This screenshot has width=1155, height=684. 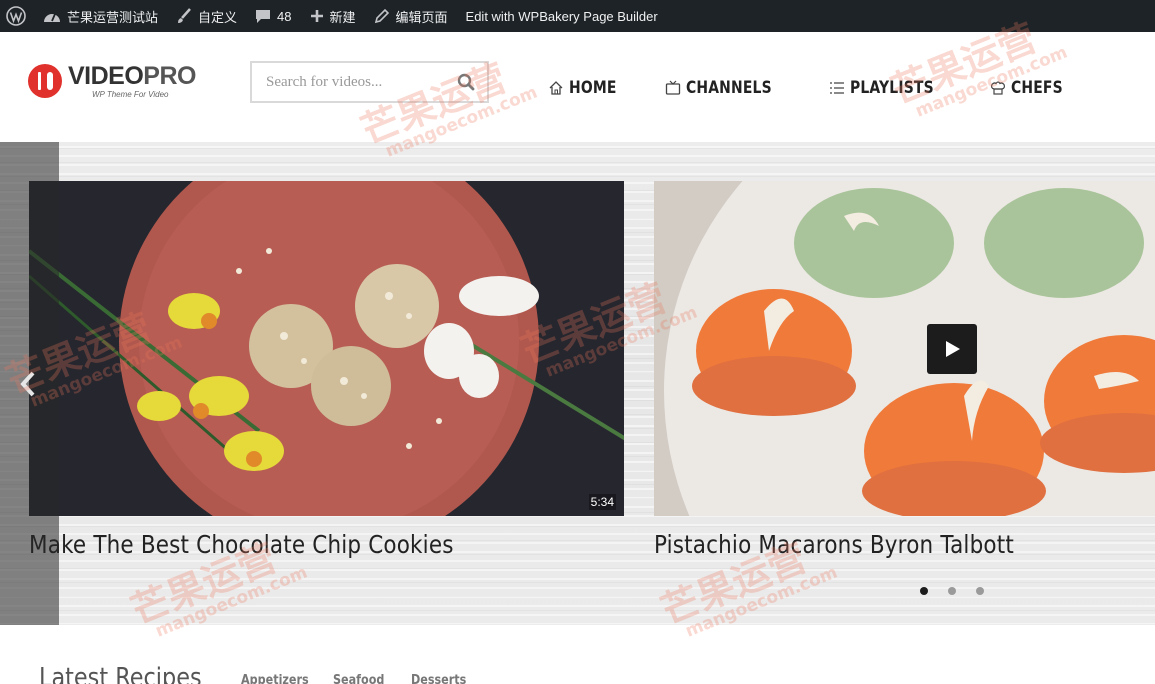 What do you see at coordinates (602, 502) in the screenshot?
I see `video-duration: 5:34` at bounding box center [602, 502].